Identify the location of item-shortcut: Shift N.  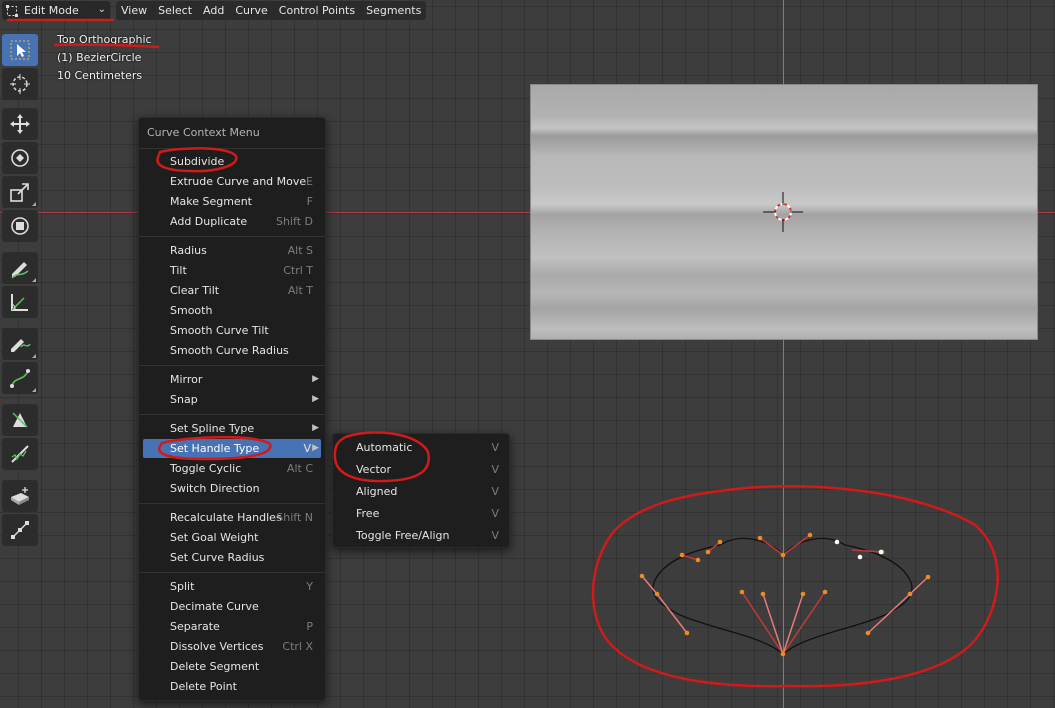
(294, 517).